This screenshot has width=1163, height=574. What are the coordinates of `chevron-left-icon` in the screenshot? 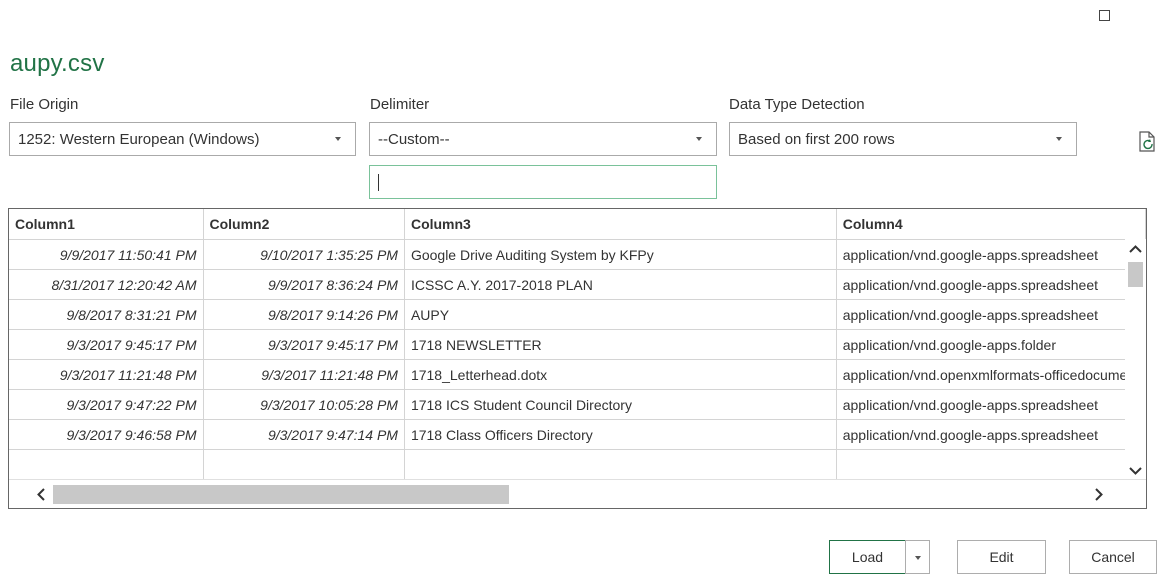 It's located at (41, 494).